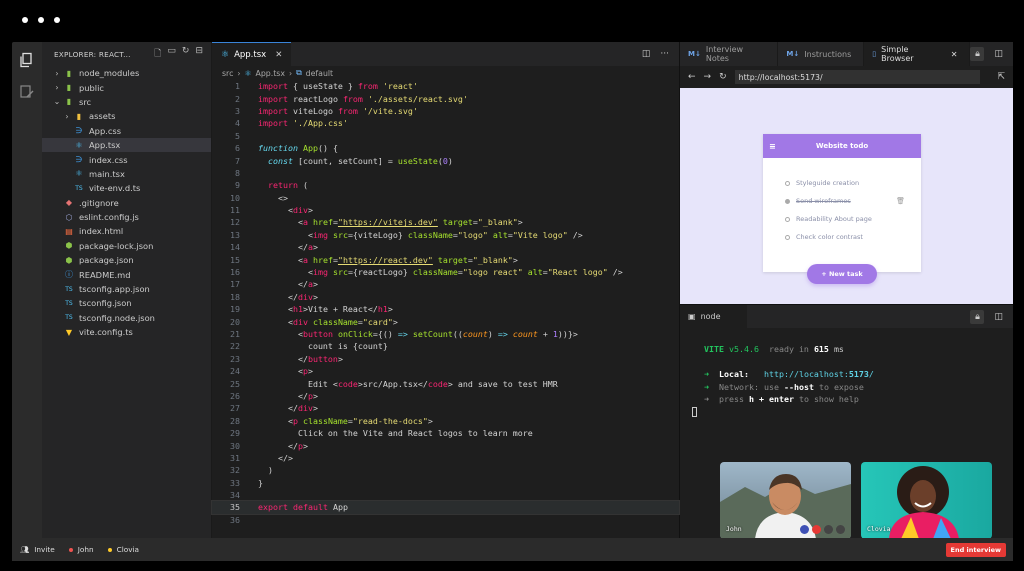 This screenshot has height=571, width=1024. I want to click on tree-item: › ▮ assets, so click(126, 116).